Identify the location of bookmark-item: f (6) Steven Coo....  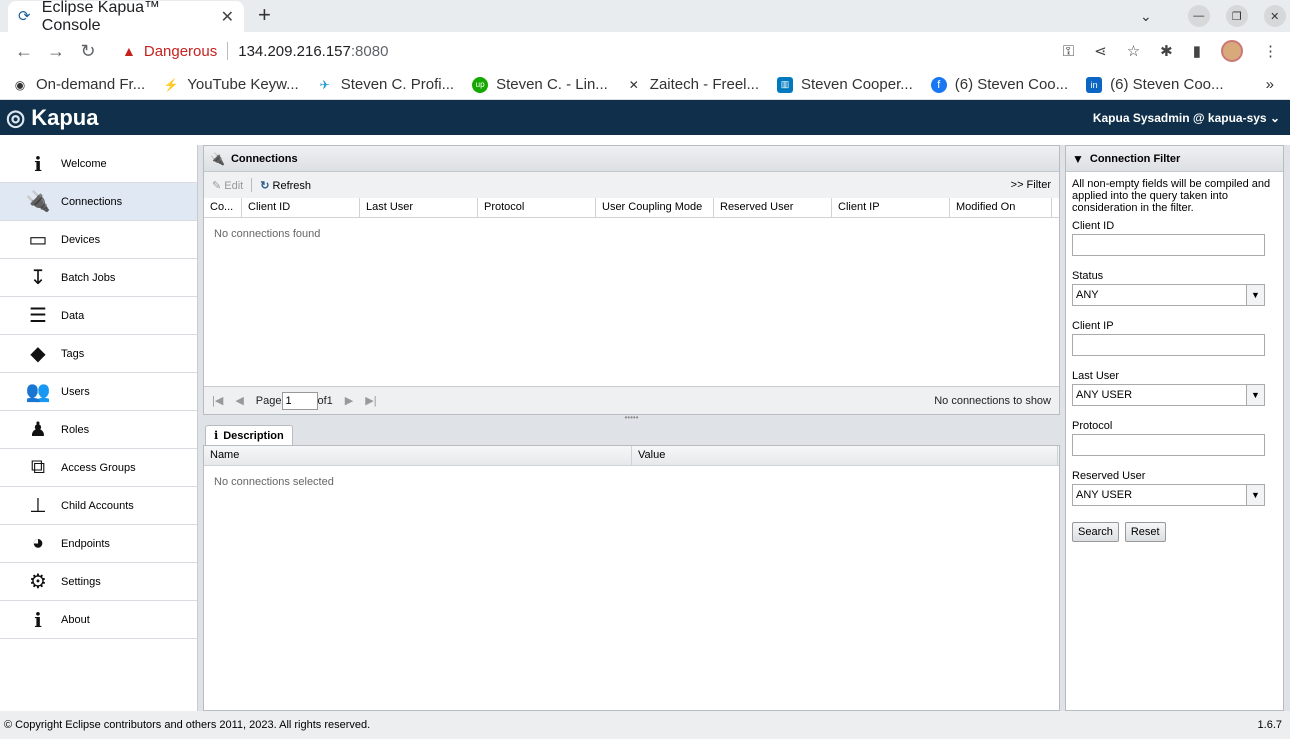
(999, 84).